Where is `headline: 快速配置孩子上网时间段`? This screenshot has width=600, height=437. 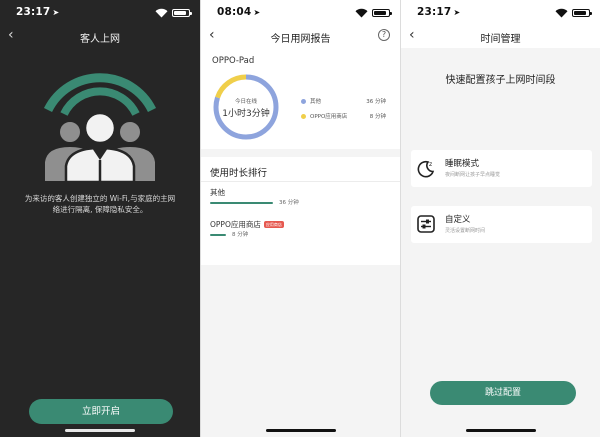
headline: 快速配置孩子上网时间段 is located at coordinates (500, 80).